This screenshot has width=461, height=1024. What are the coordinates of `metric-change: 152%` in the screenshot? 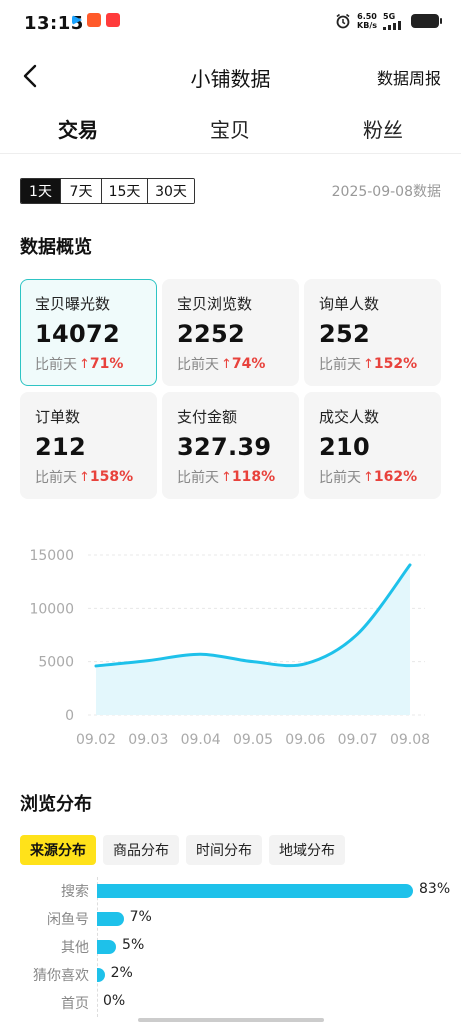 It's located at (395, 364).